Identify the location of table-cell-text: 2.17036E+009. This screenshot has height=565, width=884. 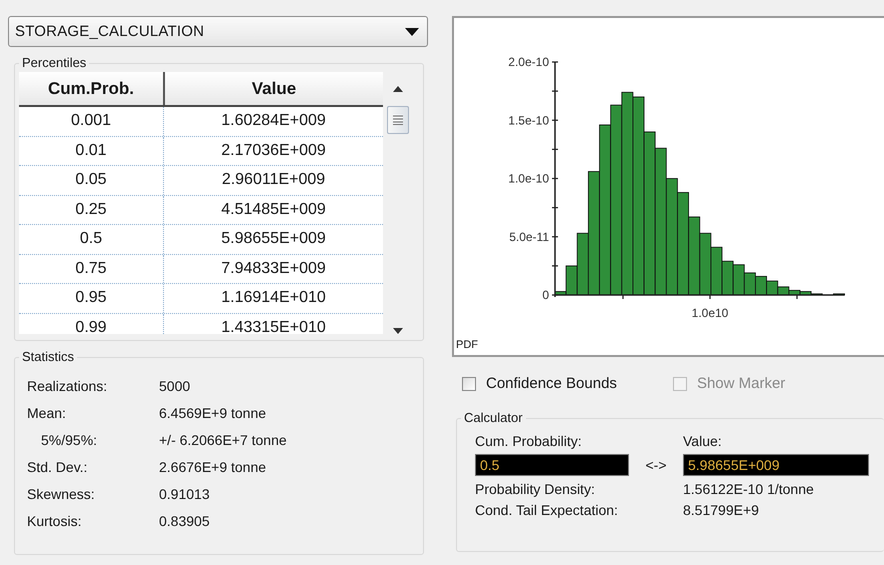
(273, 150).